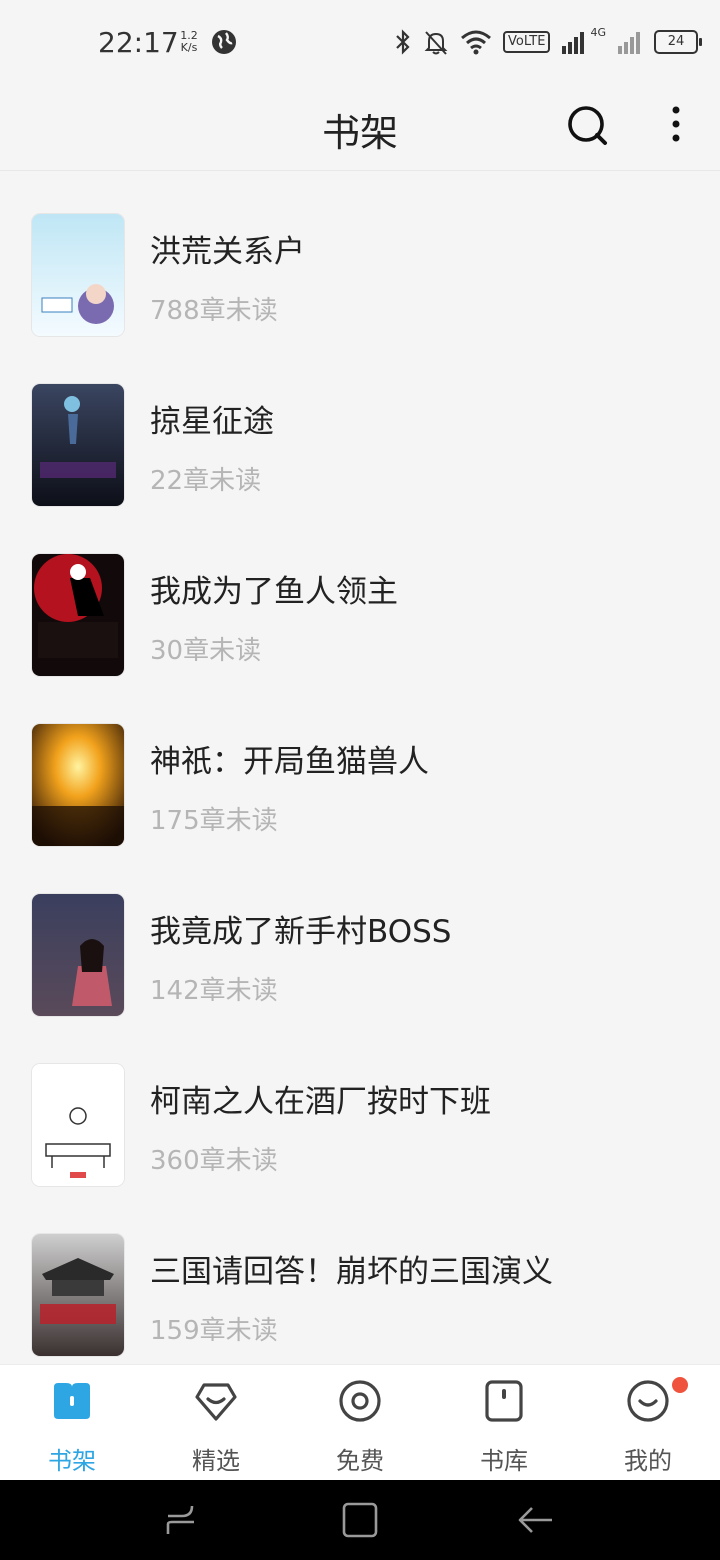  I want to click on unread-count: 30章未读, so click(206, 651).